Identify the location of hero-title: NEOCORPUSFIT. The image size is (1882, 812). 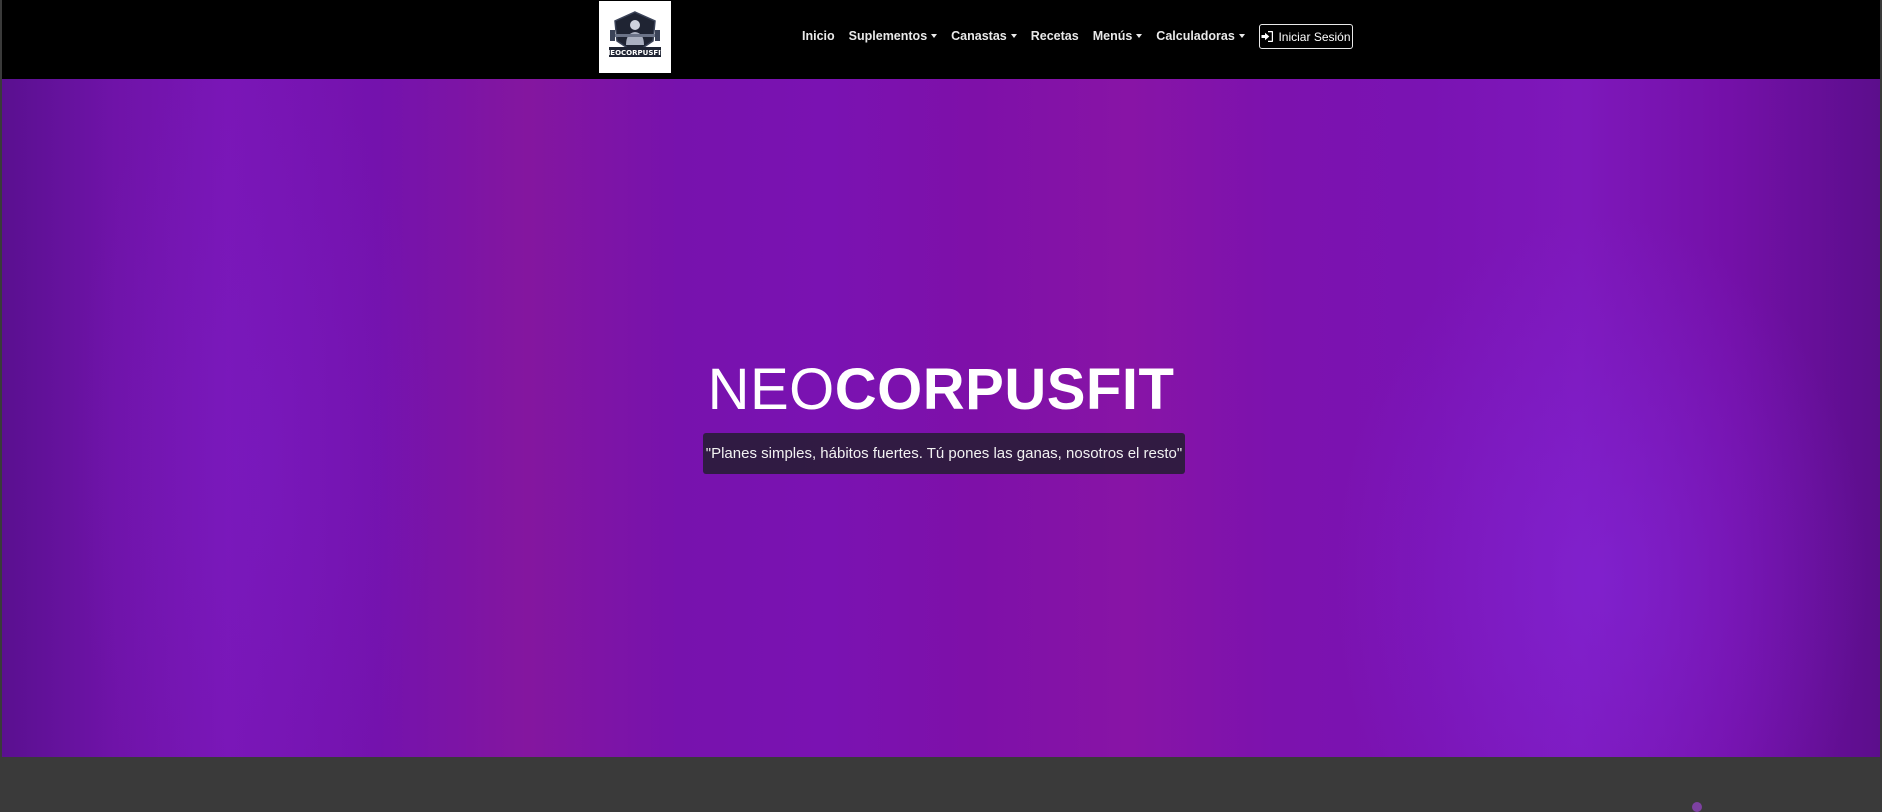
(941, 390).